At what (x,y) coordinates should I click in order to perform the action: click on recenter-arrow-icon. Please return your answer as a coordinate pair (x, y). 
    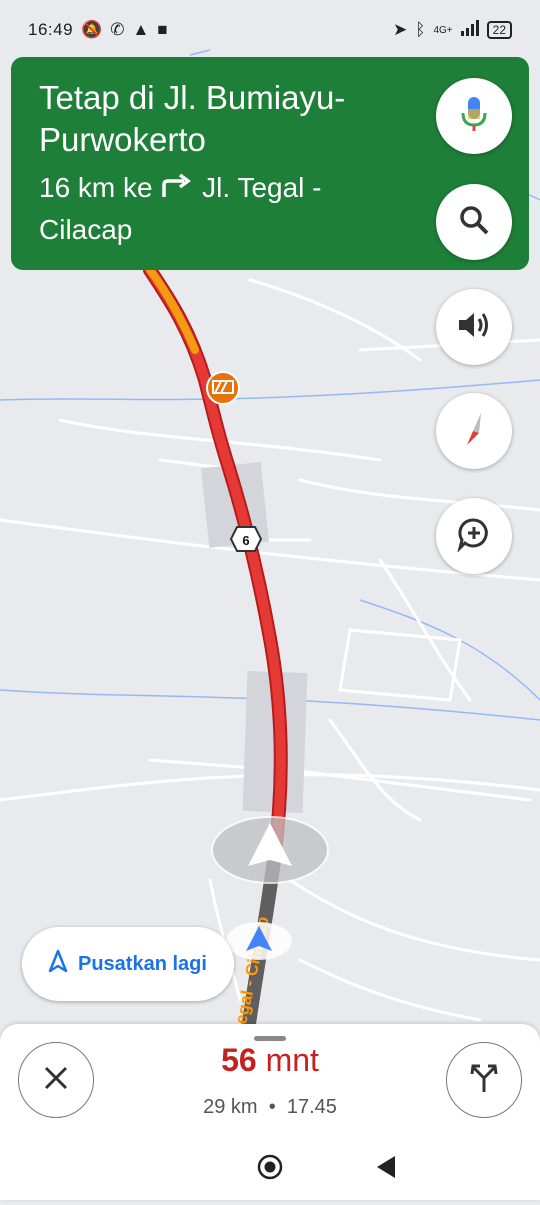
    Looking at the image, I should click on (58, 964).